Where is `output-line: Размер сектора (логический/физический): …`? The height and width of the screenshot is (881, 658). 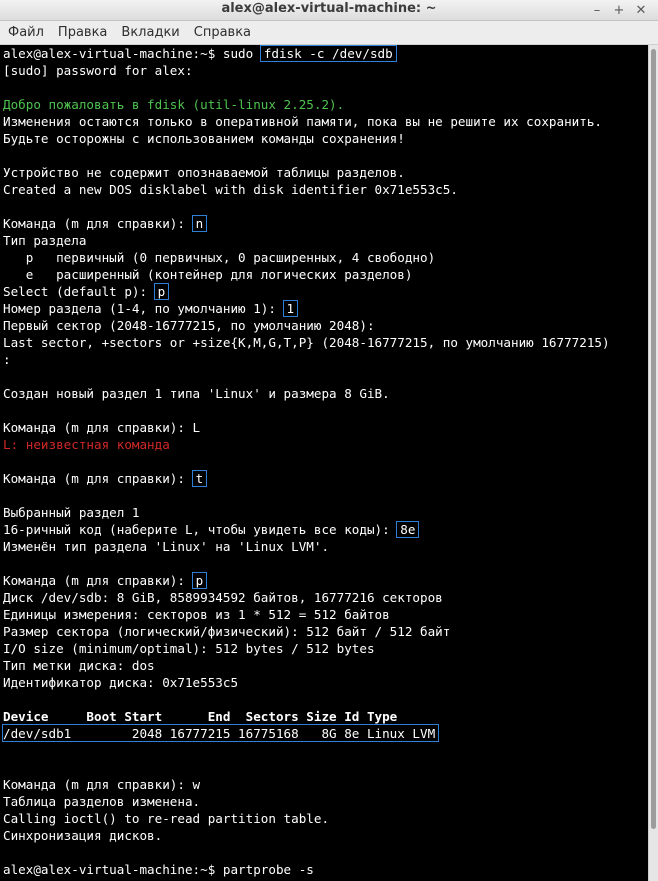 output-line: Размер сектора (логический/физический): … is located at coordinates (227, 631).